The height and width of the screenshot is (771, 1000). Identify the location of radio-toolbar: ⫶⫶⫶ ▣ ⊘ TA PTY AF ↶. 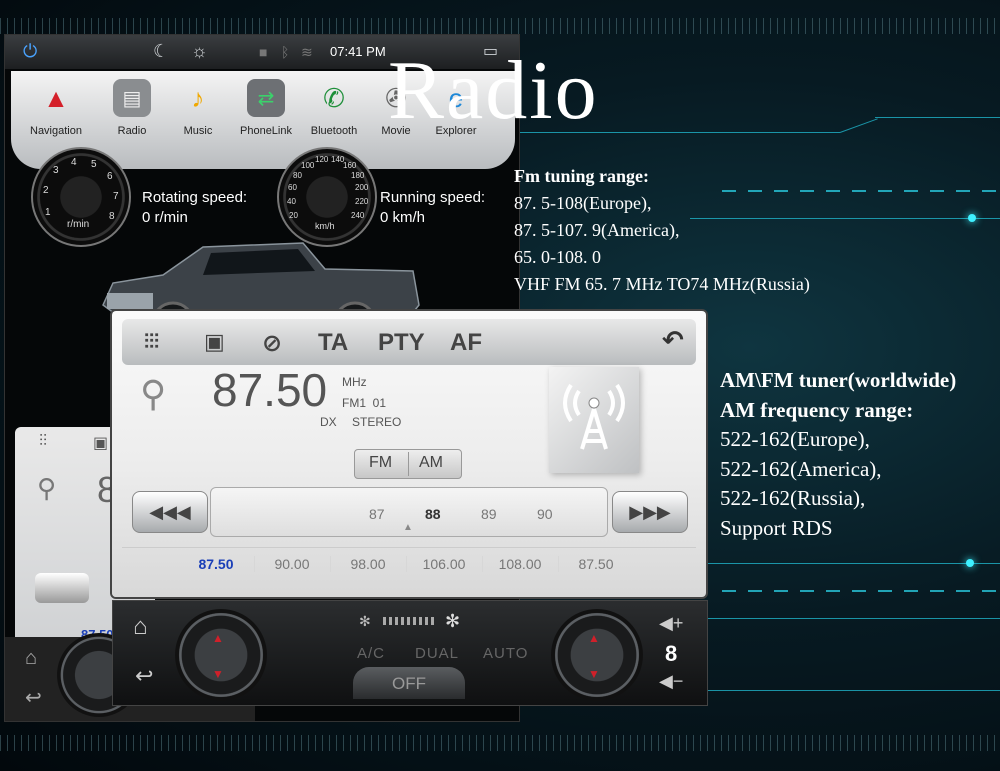
(409, 342).